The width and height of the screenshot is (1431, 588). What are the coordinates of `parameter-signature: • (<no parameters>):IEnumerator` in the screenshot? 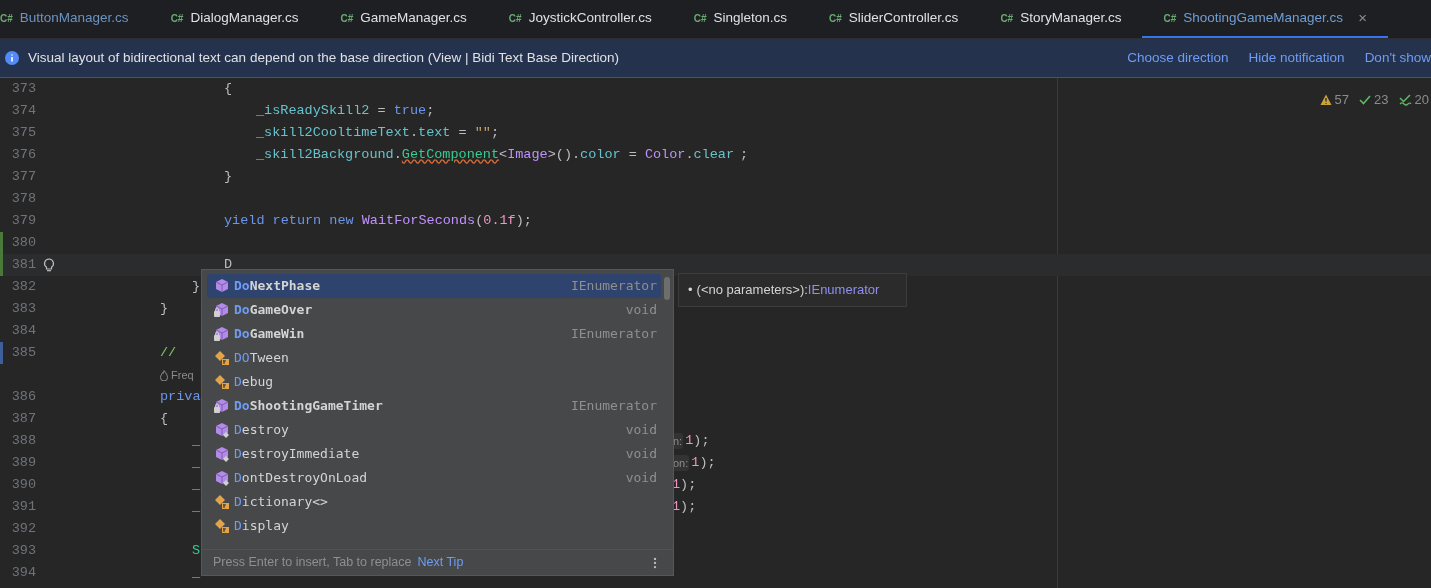 It's located at (784, 290).